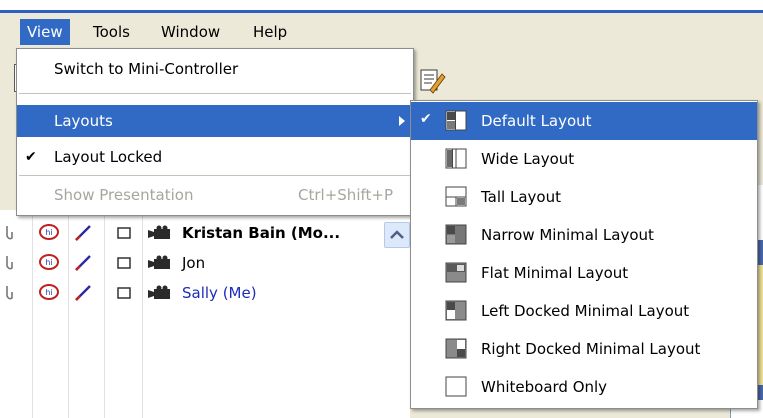 Image resolution: width=763 pixels, height=418 pixels. Describe the element at coordinates (456, 310) in the screenshot. I see `left-docked-minimal-layout-icon` at that location.